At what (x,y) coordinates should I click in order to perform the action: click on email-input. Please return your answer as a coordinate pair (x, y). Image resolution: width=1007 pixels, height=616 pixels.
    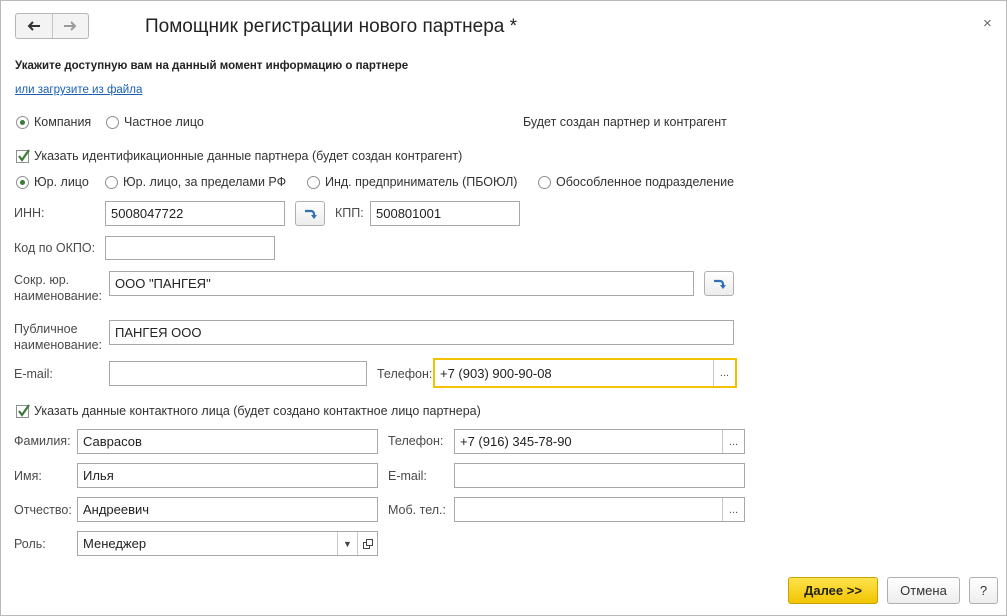
    Looking at the image, I should click on (238, 373).